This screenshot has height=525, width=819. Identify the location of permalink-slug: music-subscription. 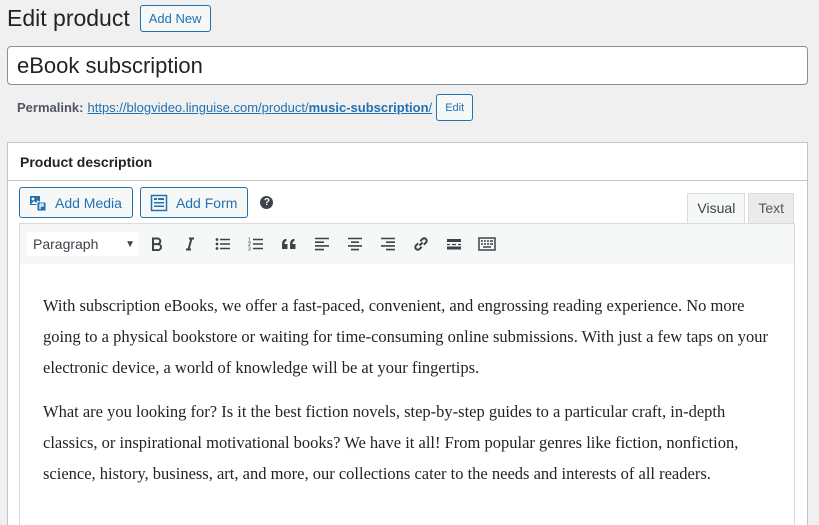
(368, 107).